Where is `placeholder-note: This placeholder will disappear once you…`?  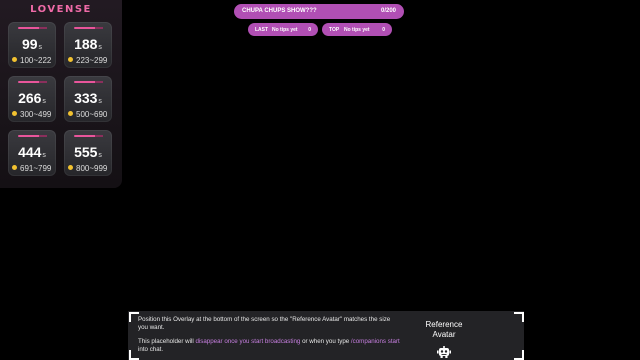 placeholder-note: This placeholder will disappear once you… is located at coordinates (269, 345).